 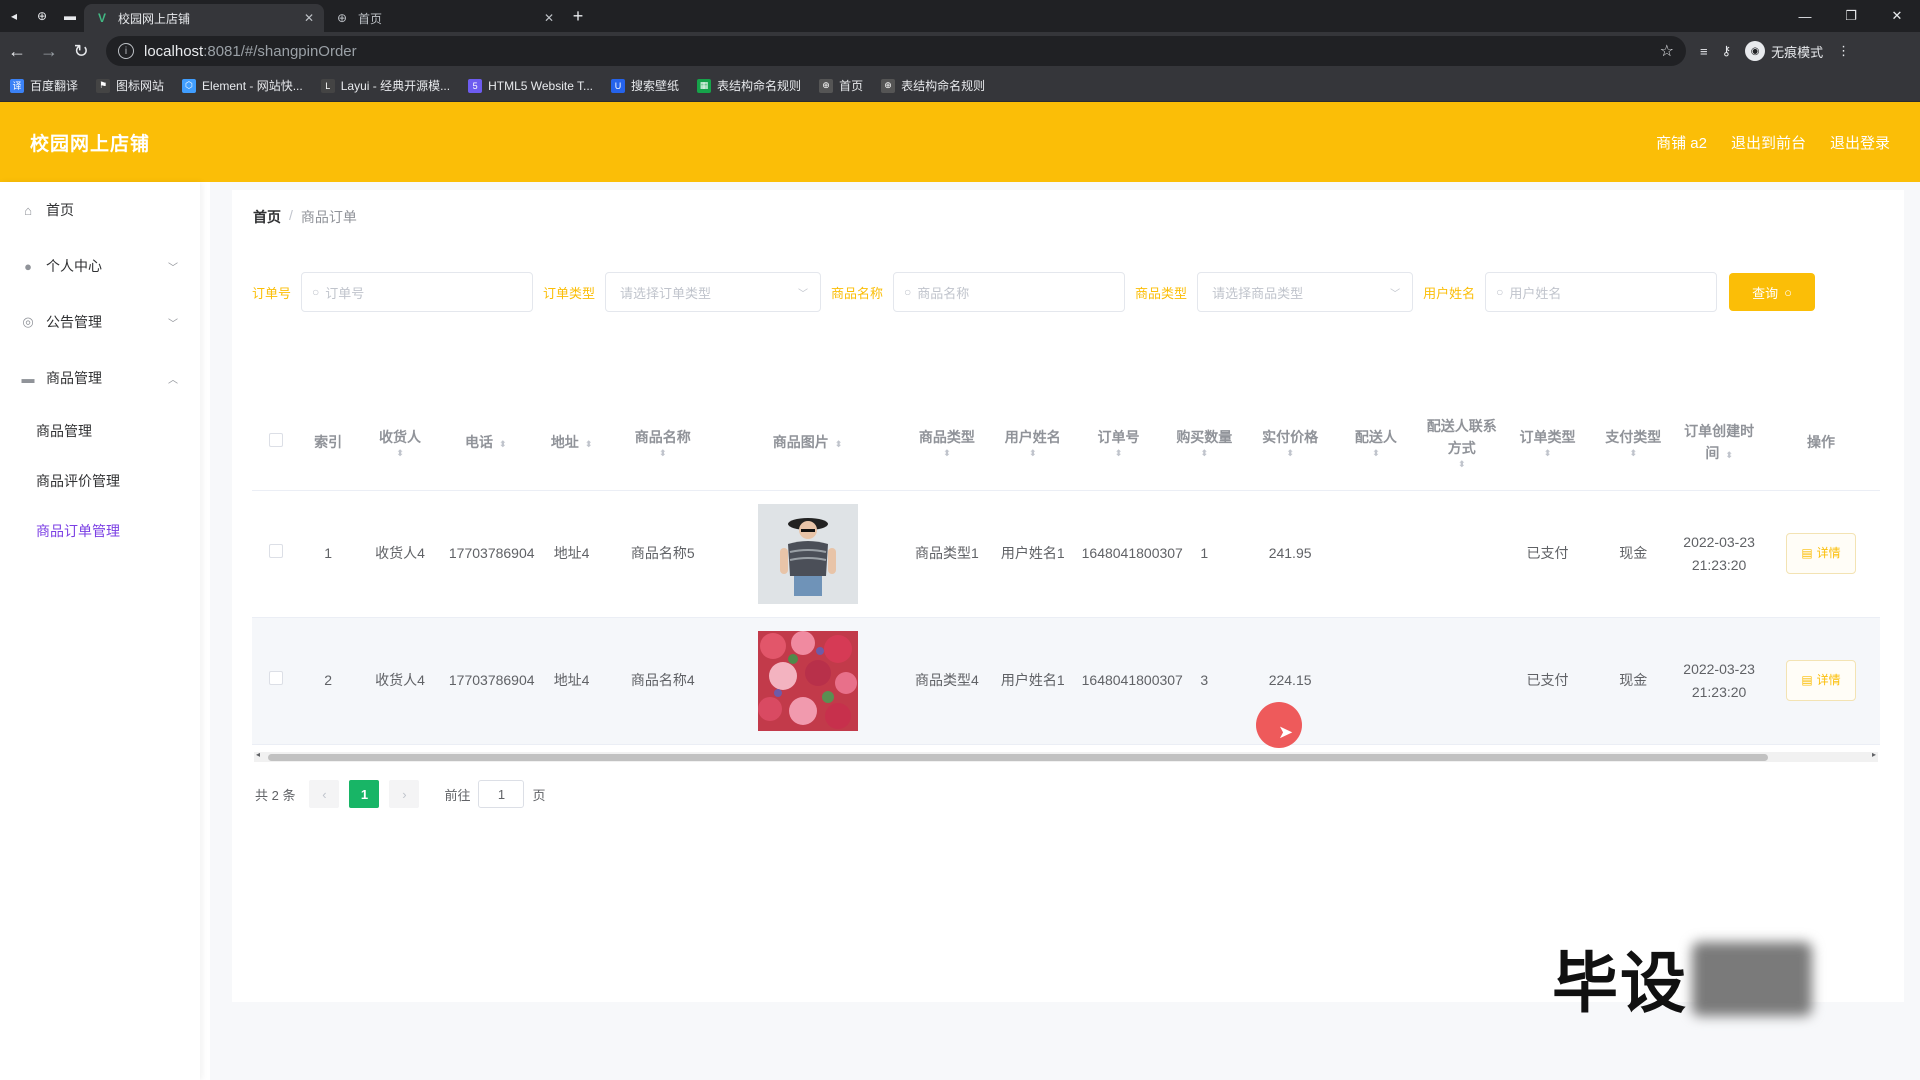 What do you see at coordinates (1805, 16) in the screenshot?
I see `minimize-icon: —` at bounding box center [1805, 16].